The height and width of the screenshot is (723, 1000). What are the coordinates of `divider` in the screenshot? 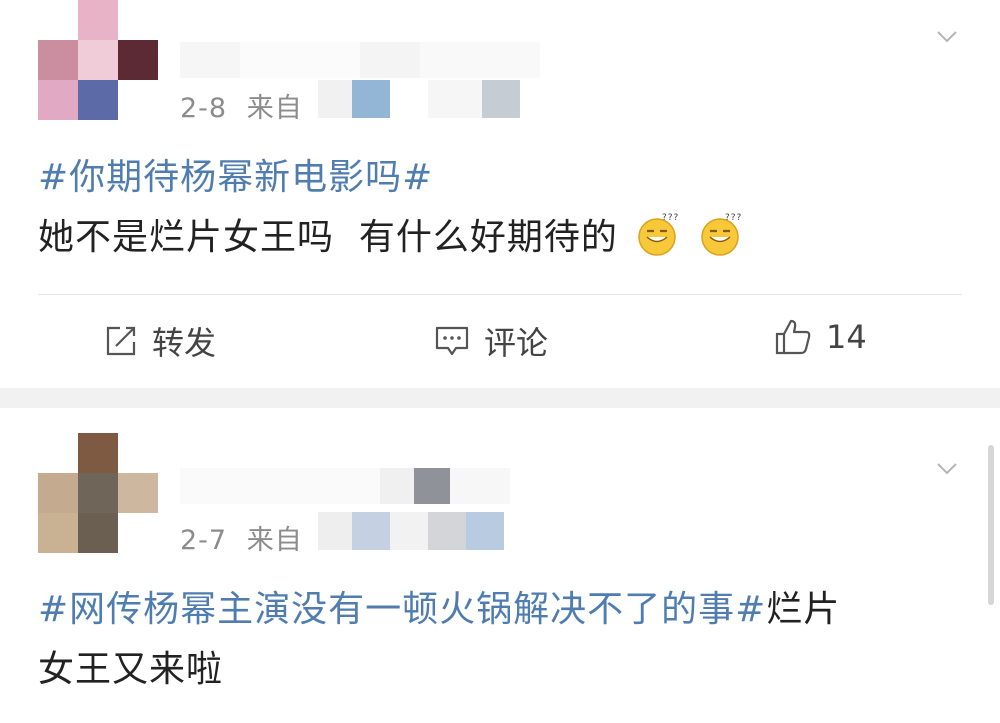 It's located at (500, 294).